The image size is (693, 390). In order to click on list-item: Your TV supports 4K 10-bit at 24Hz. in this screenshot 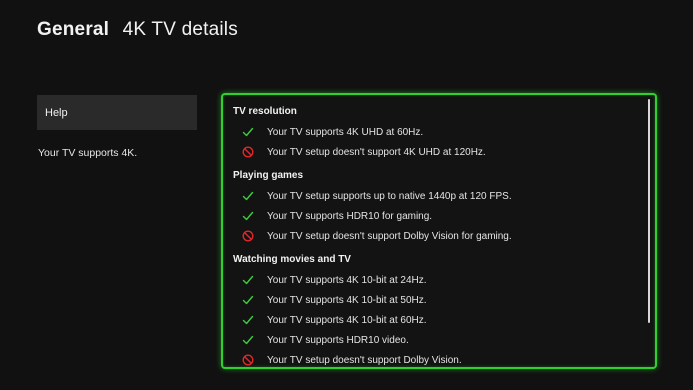, I will do `click(437, 280)`.